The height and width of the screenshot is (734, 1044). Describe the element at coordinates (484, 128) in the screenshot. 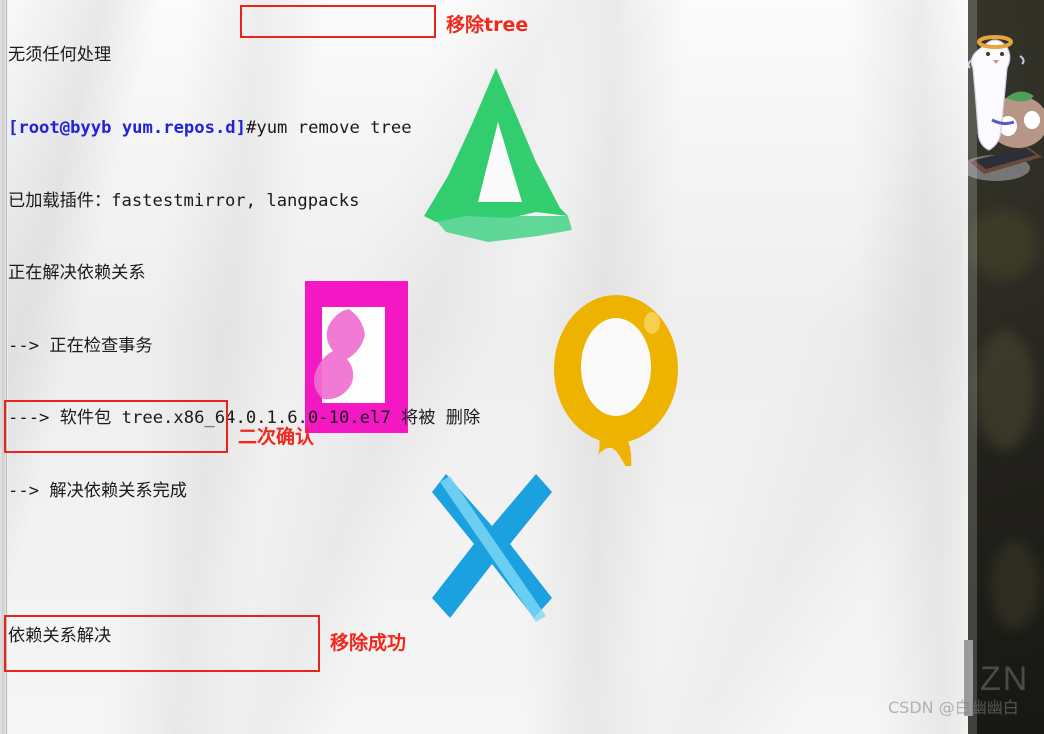

I see `terminal-prompt-line: [root@byyb yum.repos.d]#yum remove tree` at that location.